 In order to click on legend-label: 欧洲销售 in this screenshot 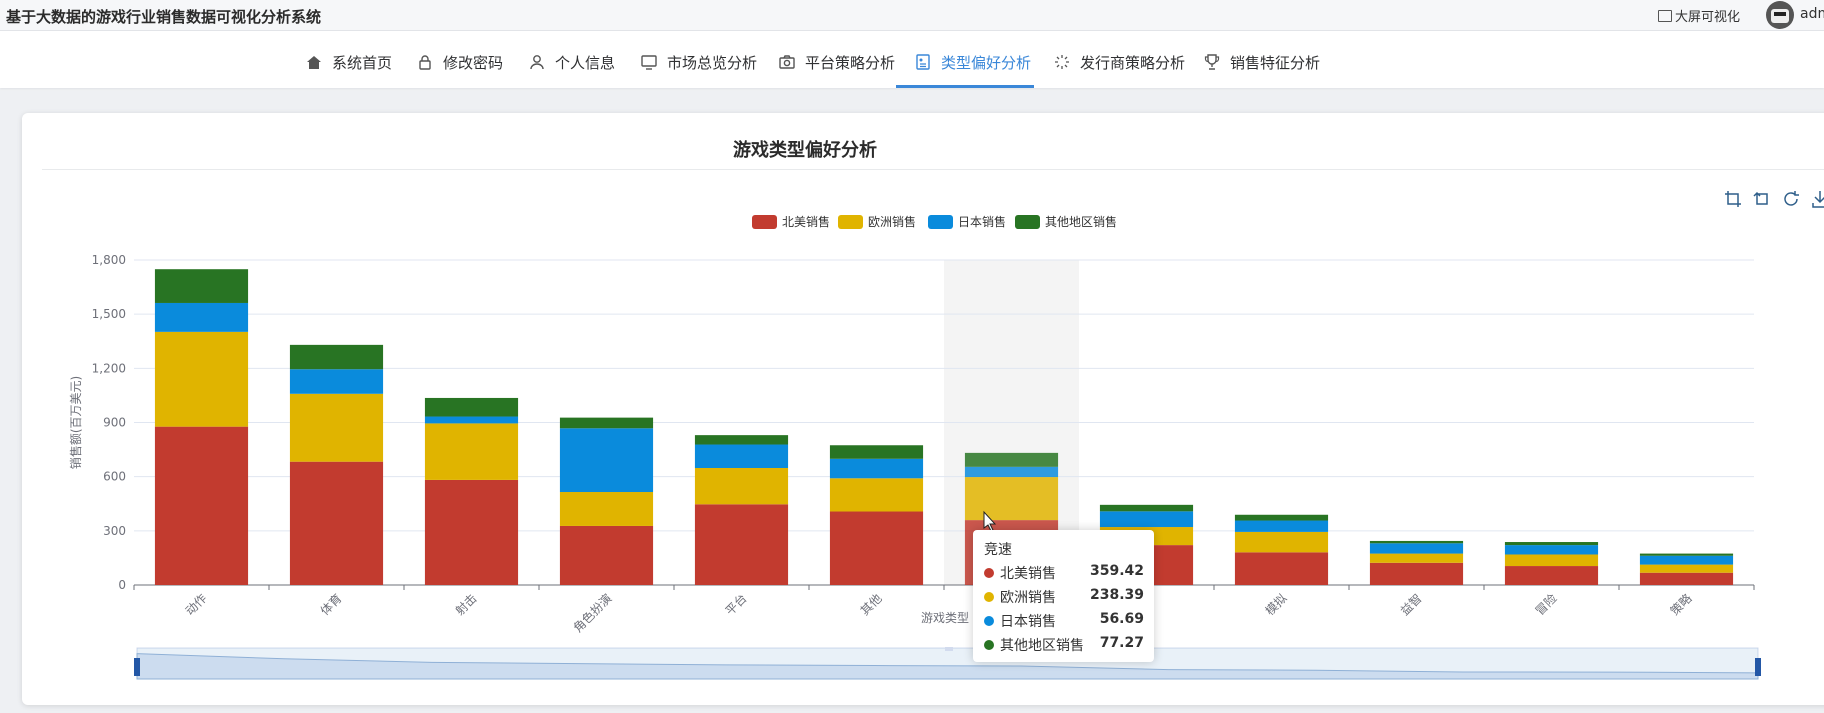, I will do `click(892, 221)`.